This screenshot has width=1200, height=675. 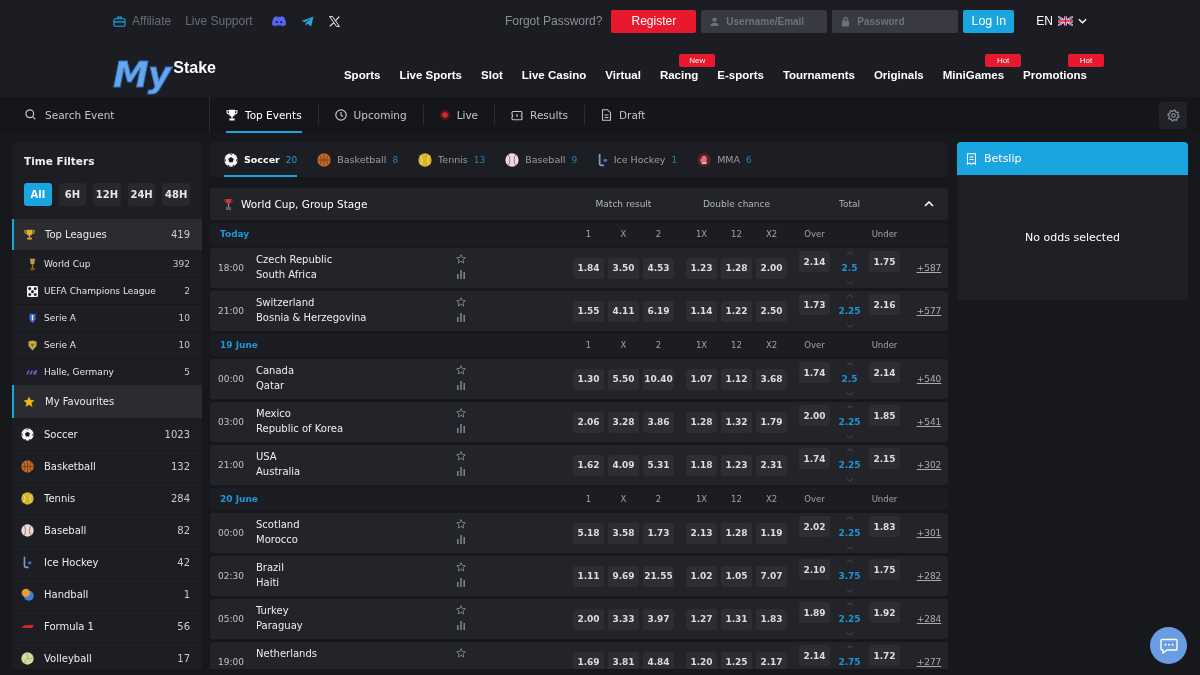 What do you see at coordinates (736, 660) in the screenshot?
I see `odds-button: 1.25` at bounding box center [736, 660].